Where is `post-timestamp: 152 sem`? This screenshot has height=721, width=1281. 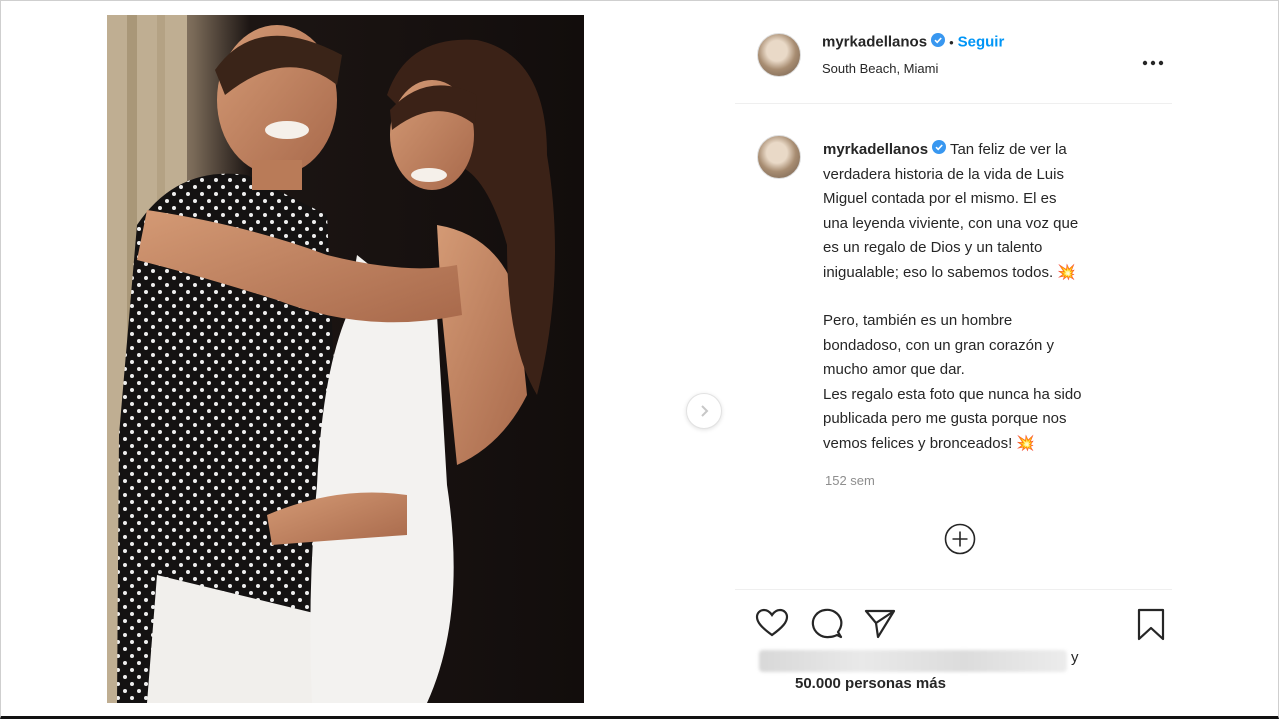
post-timestamp: 152 sem is located at coordinates (850, 480).